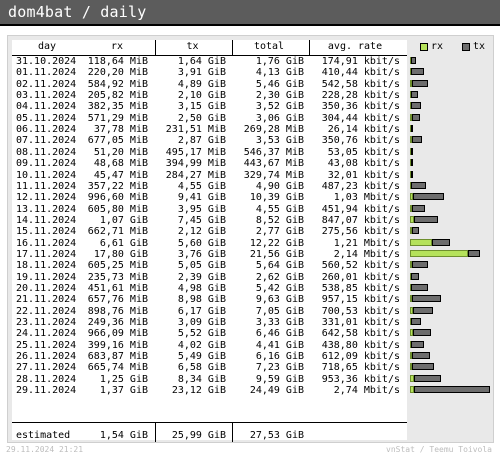 This screenshot has height=458, width=500. What do you see at coordinates (201, 311) in the screenshot?
I see `cell-tx: 6,17 GiB` at bounding box center [201, 311].